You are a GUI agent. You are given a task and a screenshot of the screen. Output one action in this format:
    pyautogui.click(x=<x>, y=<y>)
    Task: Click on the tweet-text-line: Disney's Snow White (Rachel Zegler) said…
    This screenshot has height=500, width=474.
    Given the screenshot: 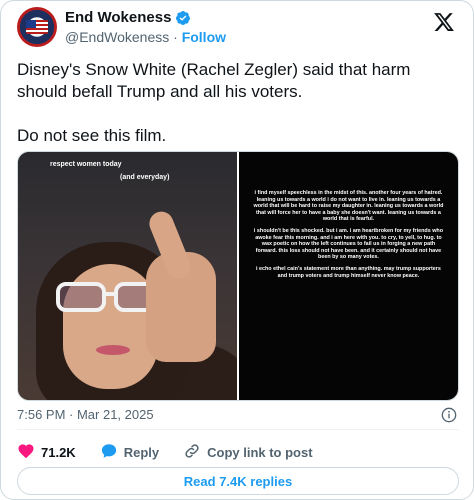 What is the action you would take?
    pyautogui.click(x=214, y=80)
    